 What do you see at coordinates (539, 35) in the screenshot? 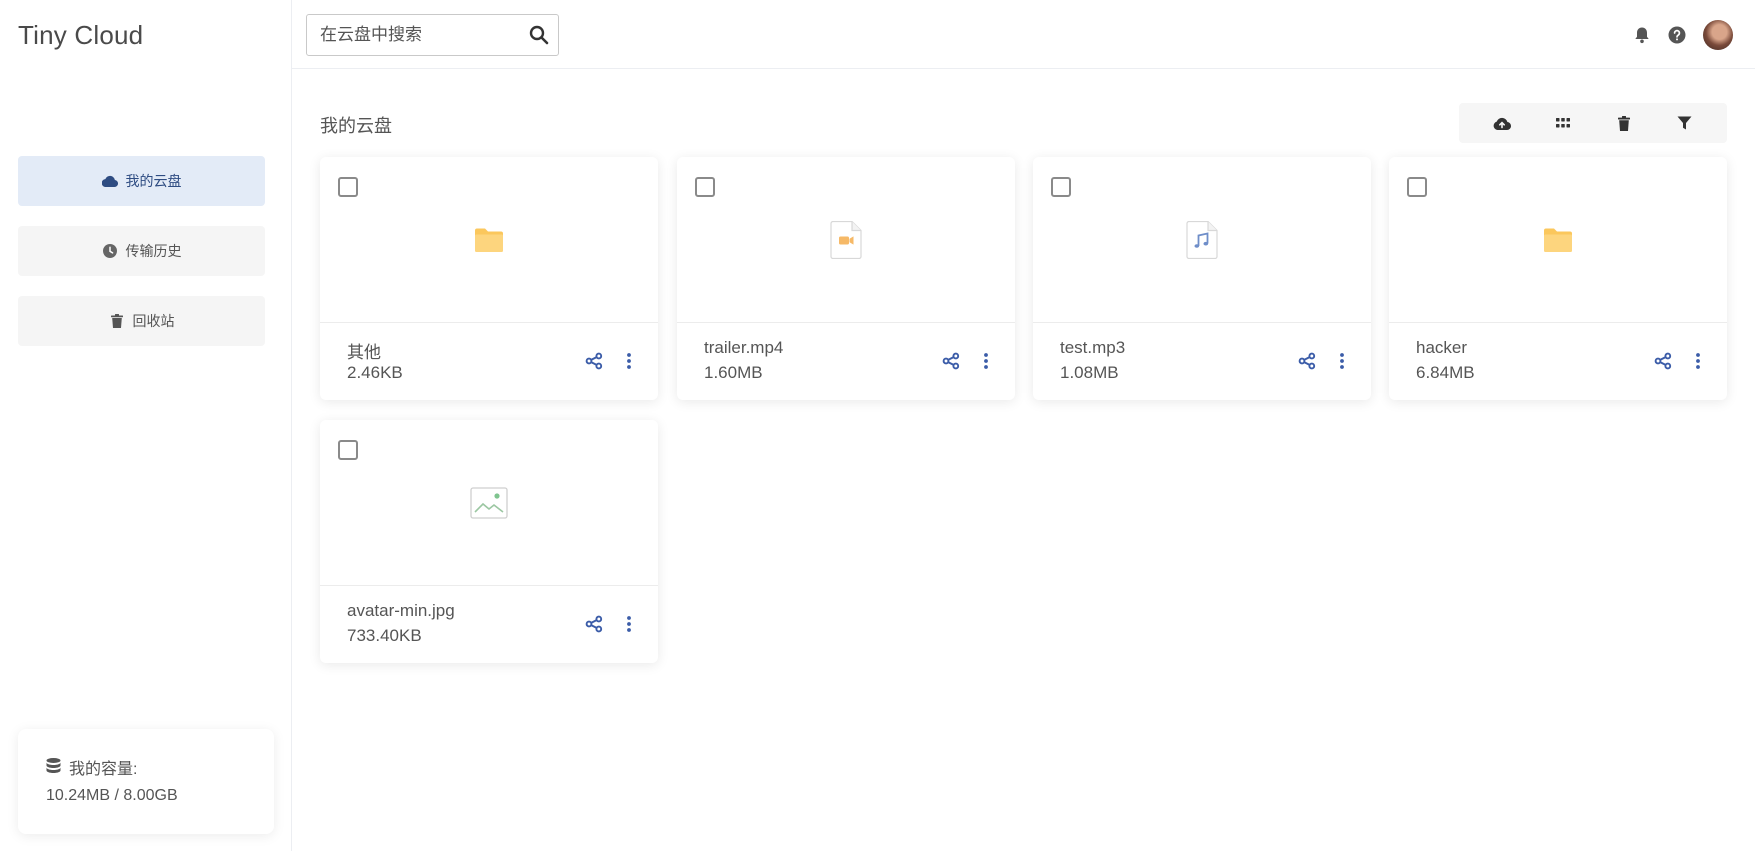
I see `search-icon` at bounding box center [539, 35].